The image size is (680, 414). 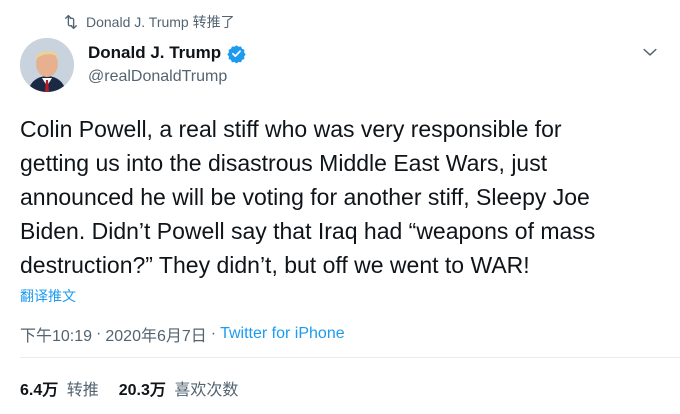 I want to click on tweet-date: 2020年6月7日, so click(x=155, y=334).